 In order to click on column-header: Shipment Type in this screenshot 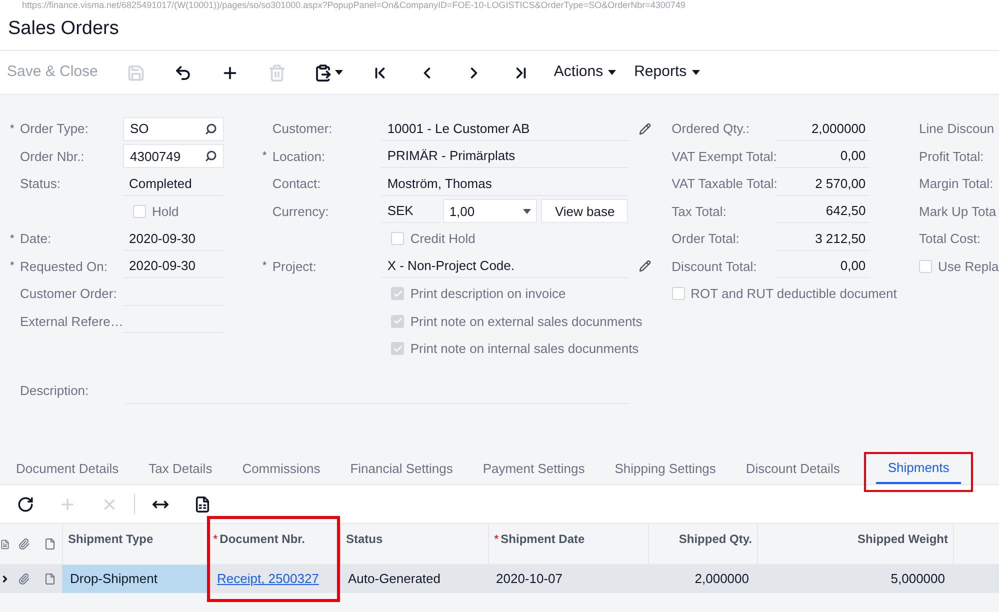, I will do `click(111, 539)`.